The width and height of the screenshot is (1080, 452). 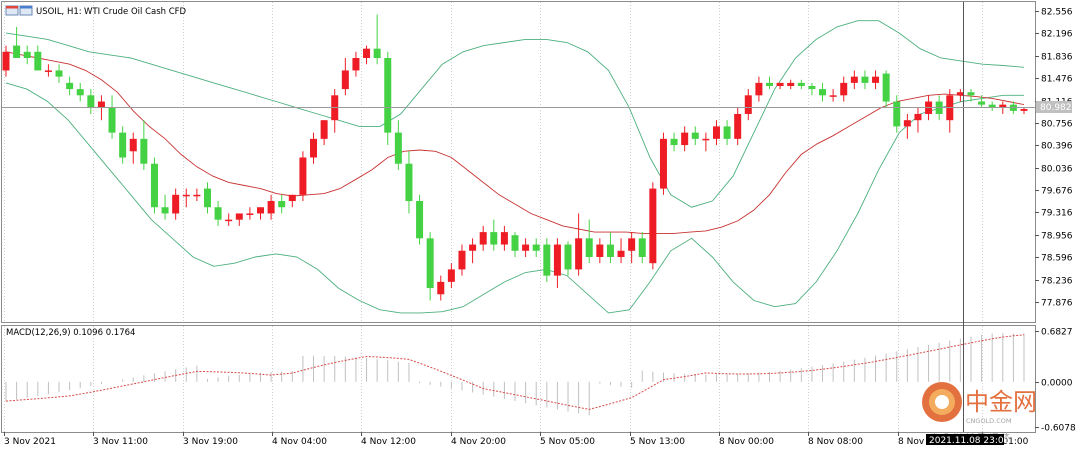 What do you see at coordinates (989, 421) in the screenshot?
I see `watermark-subtext: CNGOLD.COM` at bounding box center [989, 421].